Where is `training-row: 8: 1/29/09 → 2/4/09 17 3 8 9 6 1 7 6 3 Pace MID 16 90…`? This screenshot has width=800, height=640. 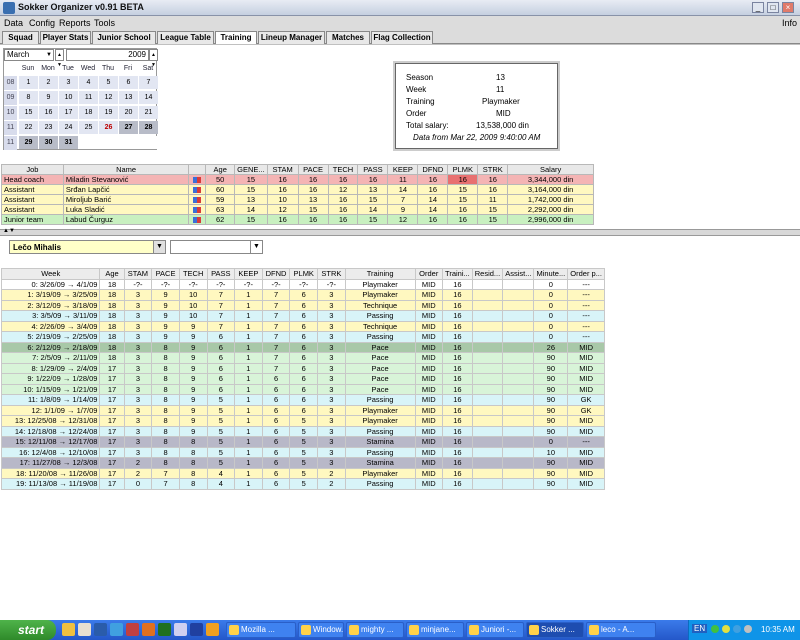 training-row: 8: 1/29/09 → 2/4/09 17 3 8 9 6 1 7 6 3 Pace MID 16 90… is located at coordinates (302, 368).